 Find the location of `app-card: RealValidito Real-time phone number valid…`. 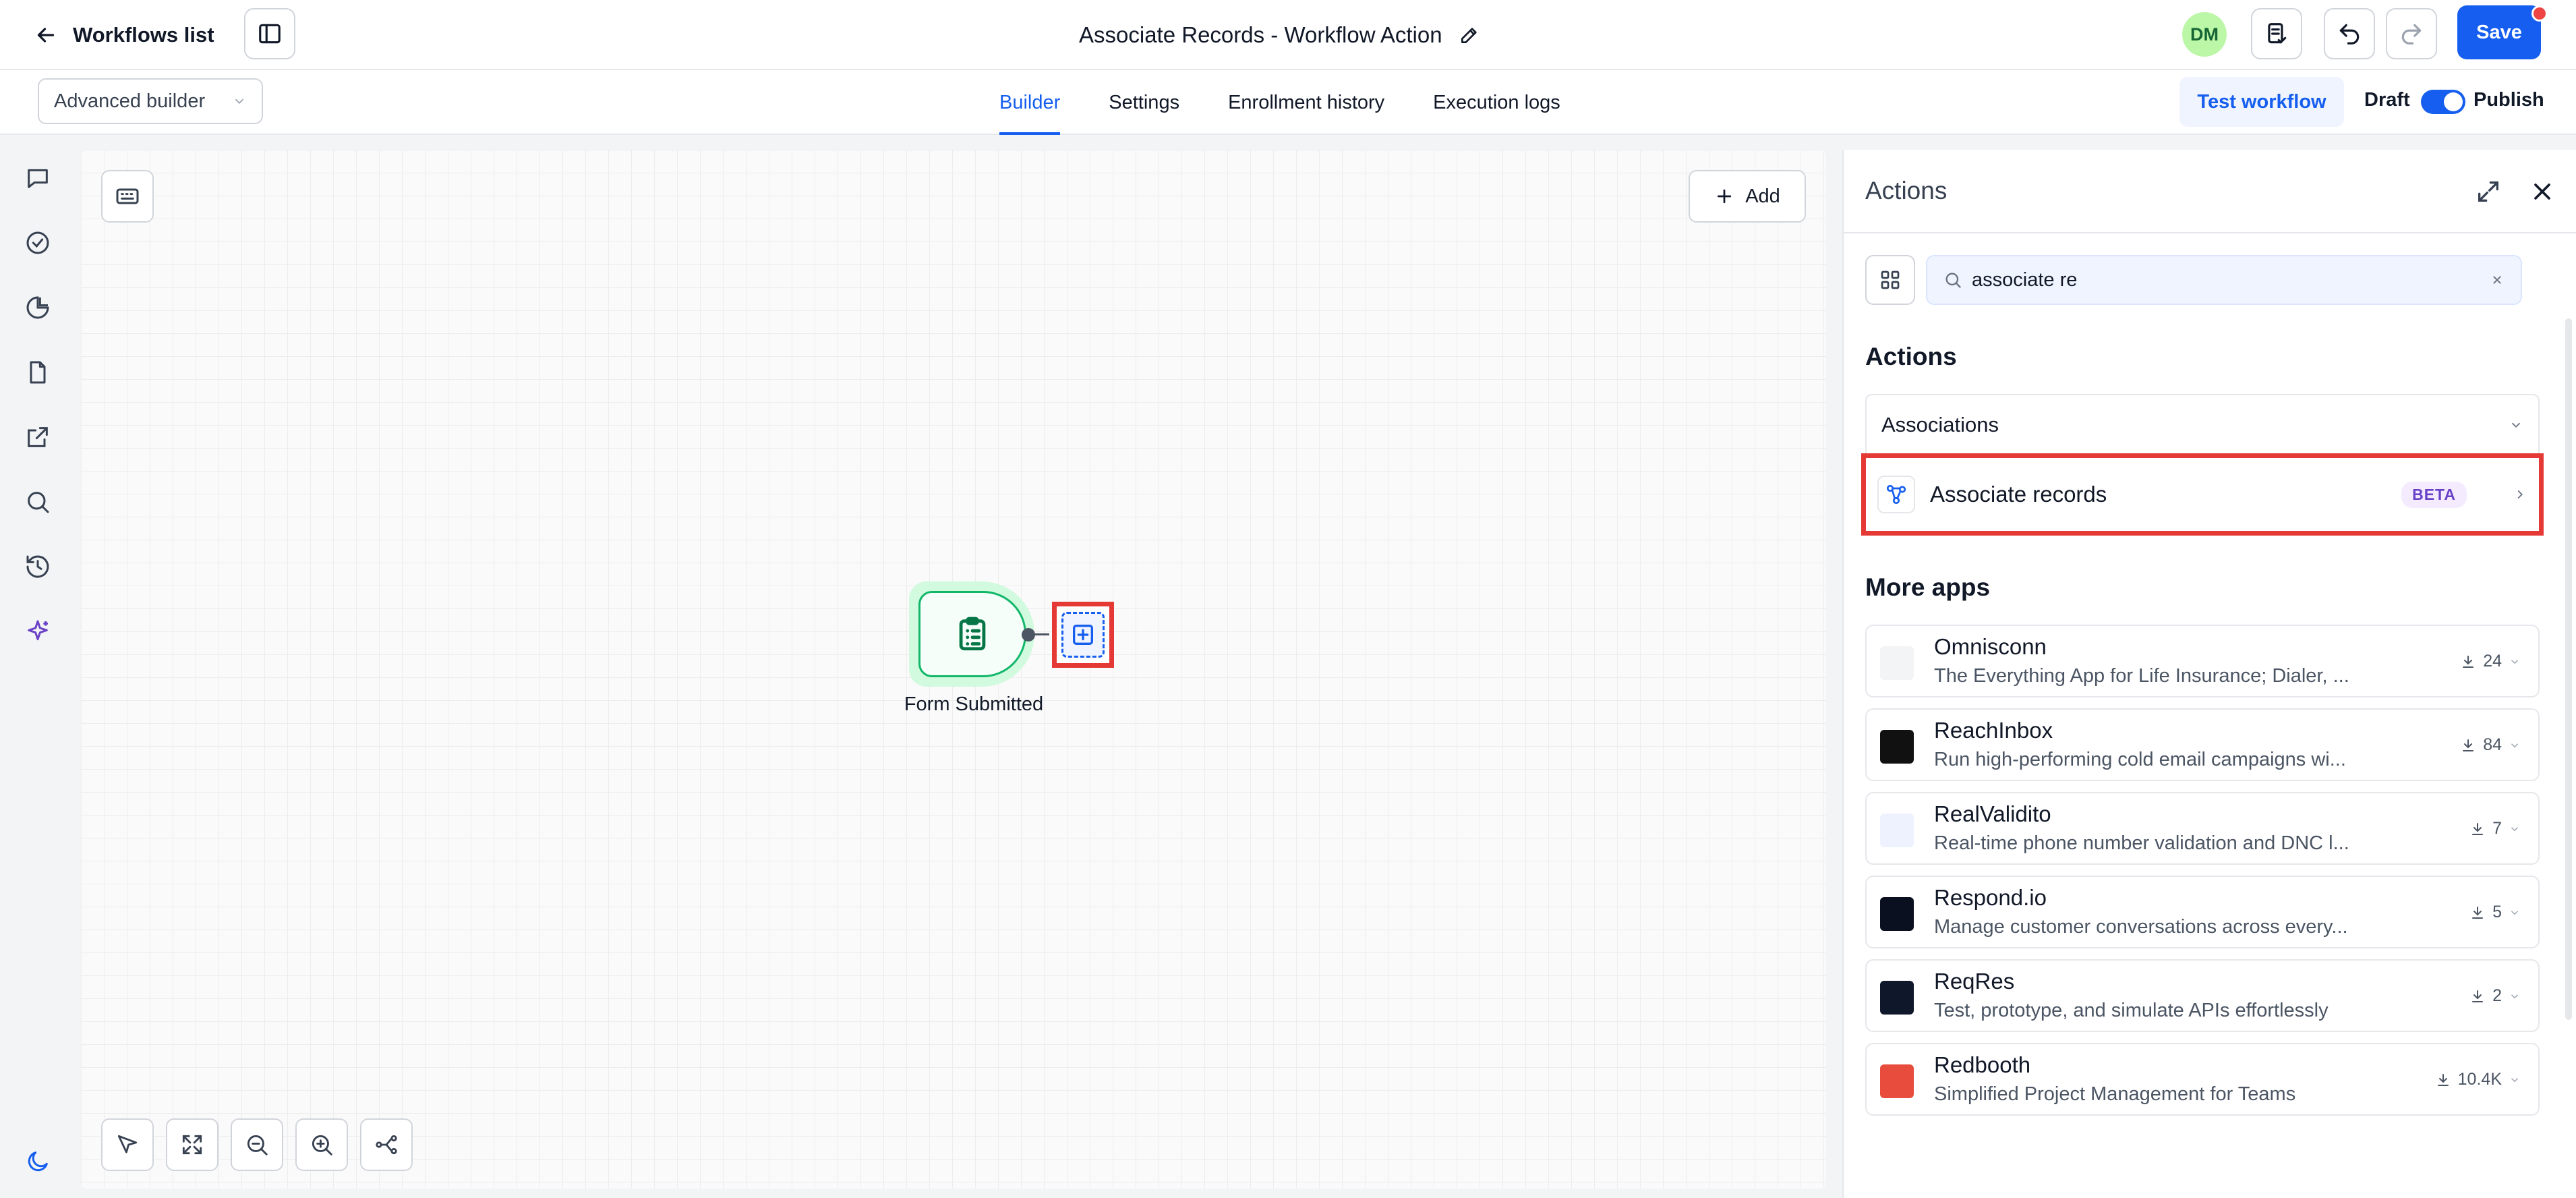

app-card: RealValidito Real-time phone number valid… is located at coordinates (2202, 829).